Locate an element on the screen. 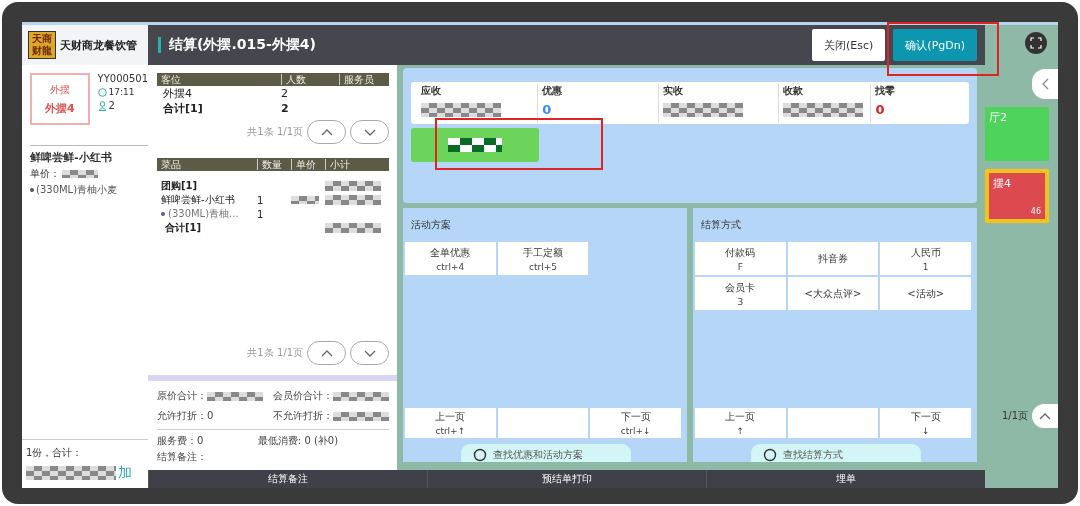 Image resolution: width=1080 pixels, height=506 pixels. back-button is located at coordinates (1045, 84).